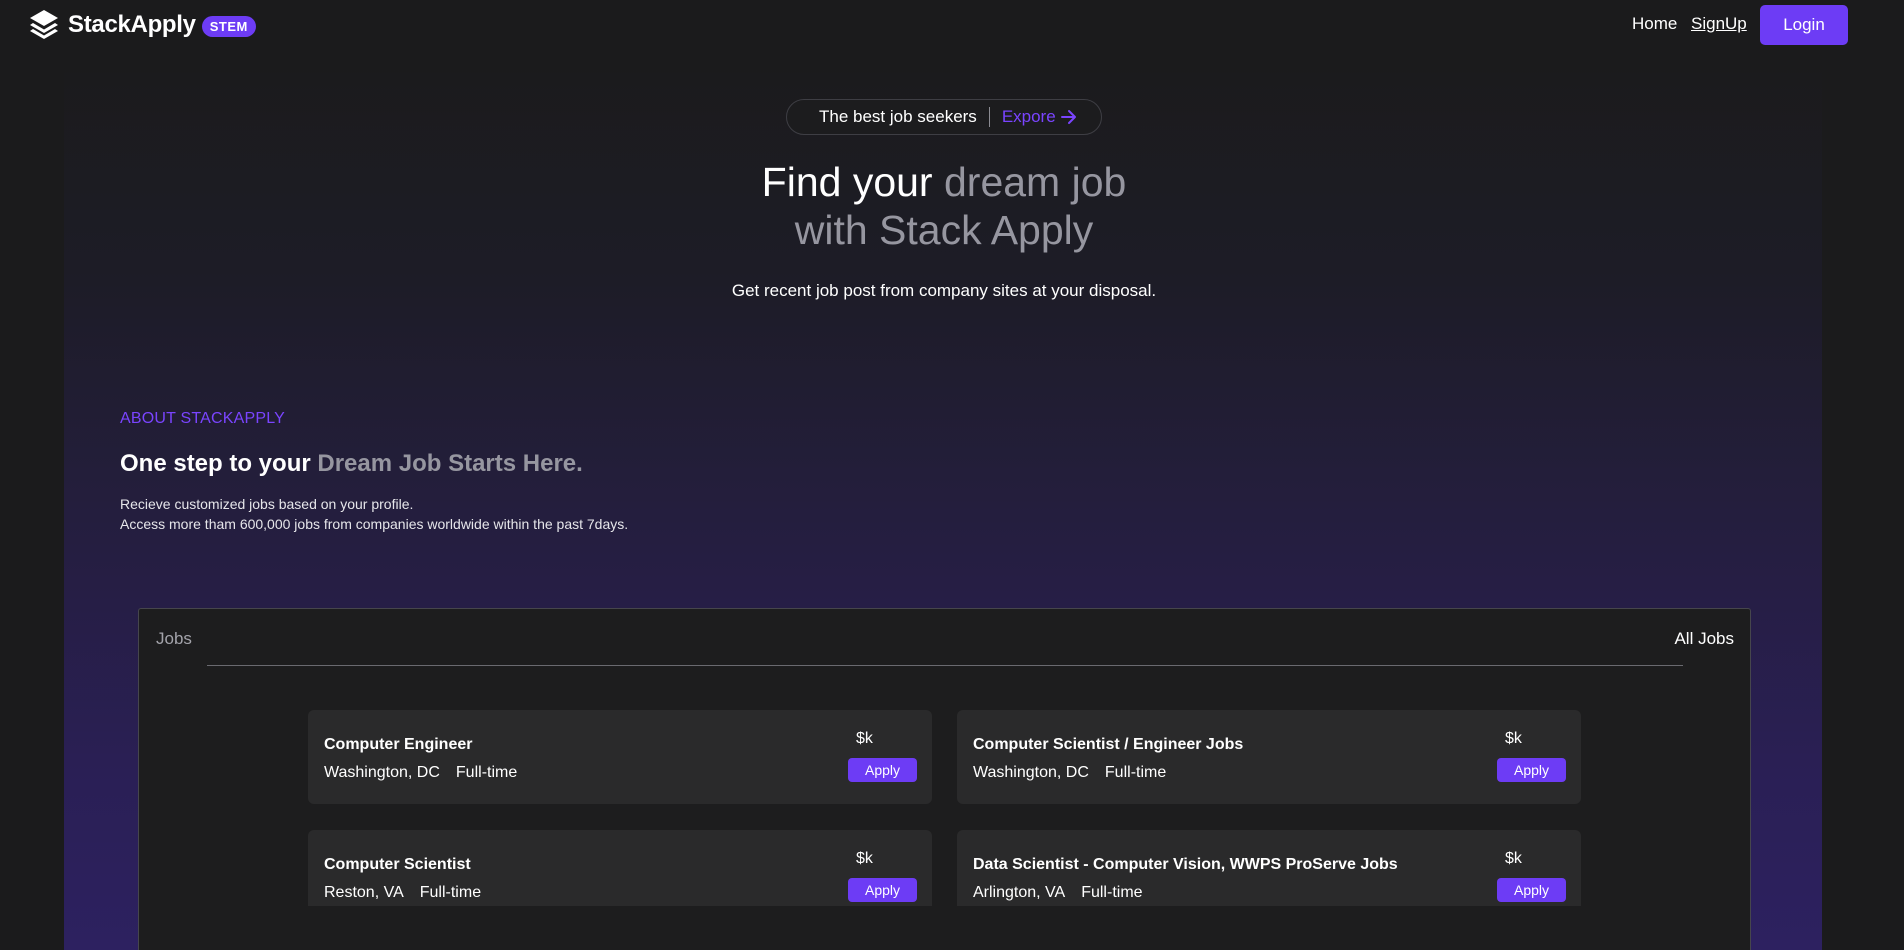  I want to click on job-meta: Arlington, VA Full-time, so click(1058, 893).